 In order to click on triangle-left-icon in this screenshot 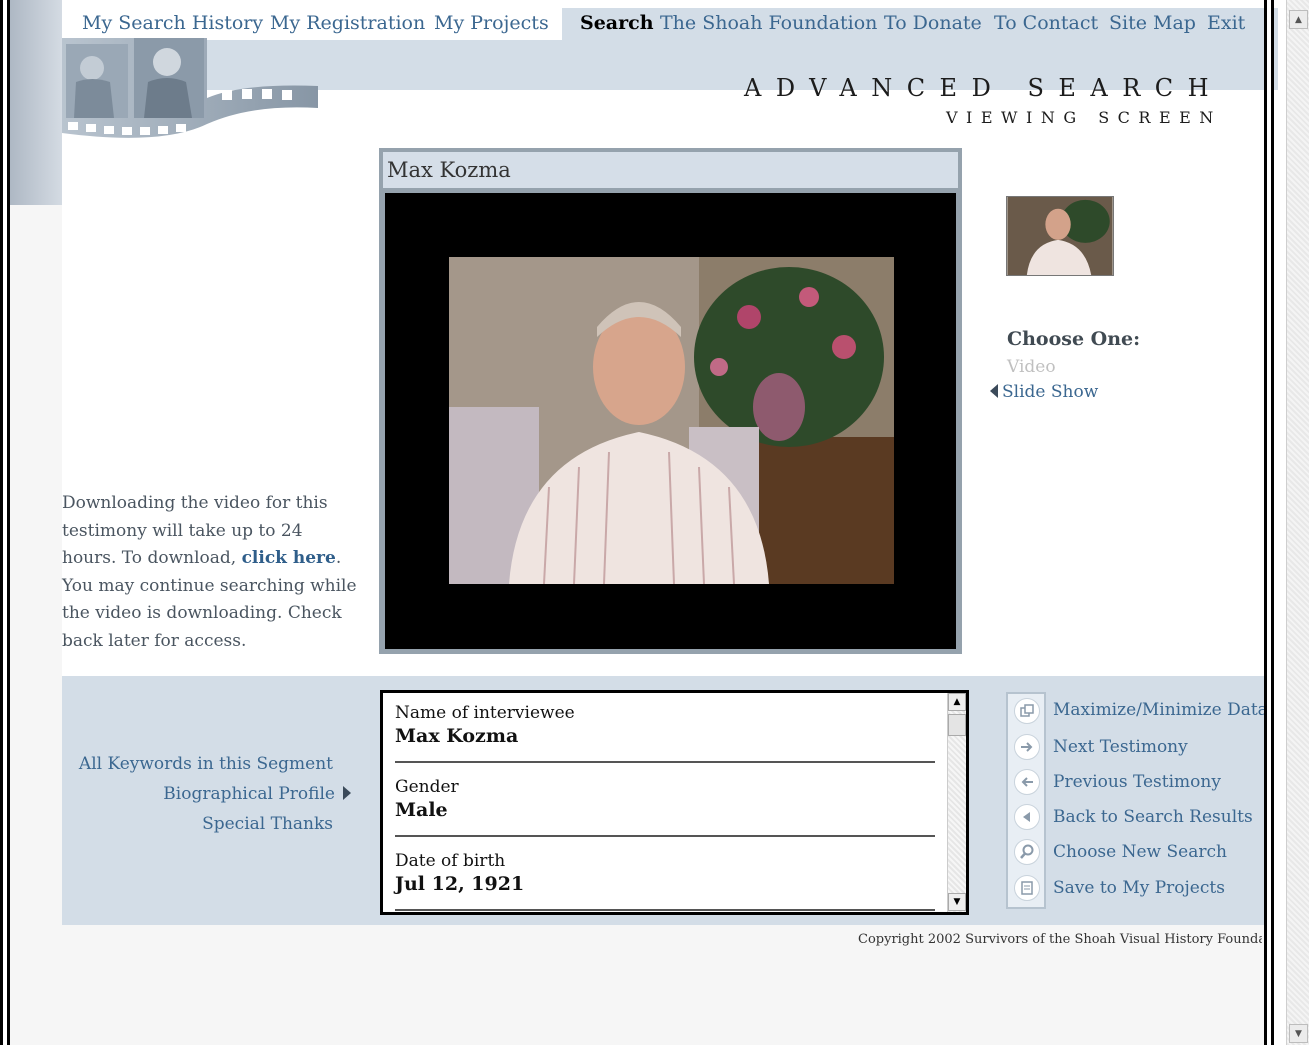, I will do `click(994, 391)`.